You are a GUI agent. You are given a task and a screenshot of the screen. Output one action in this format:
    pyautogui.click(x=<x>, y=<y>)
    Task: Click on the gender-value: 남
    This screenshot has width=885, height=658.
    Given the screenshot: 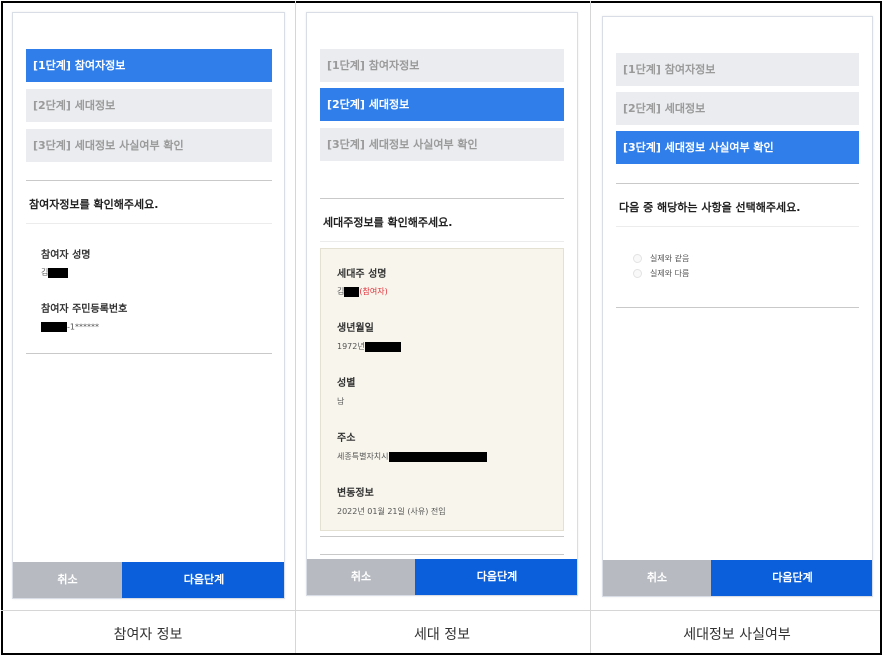 What is the action you would take?
    pyautogui.click(x=341, y=401)
    